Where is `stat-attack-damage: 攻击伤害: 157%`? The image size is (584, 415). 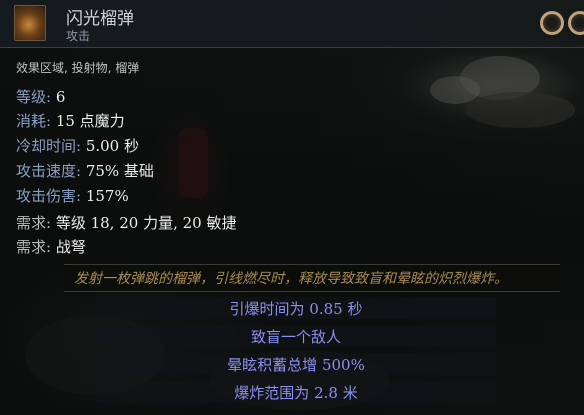 stat-attack-damage: 攻击伤害: 157% is located at coordinates (72, 195).